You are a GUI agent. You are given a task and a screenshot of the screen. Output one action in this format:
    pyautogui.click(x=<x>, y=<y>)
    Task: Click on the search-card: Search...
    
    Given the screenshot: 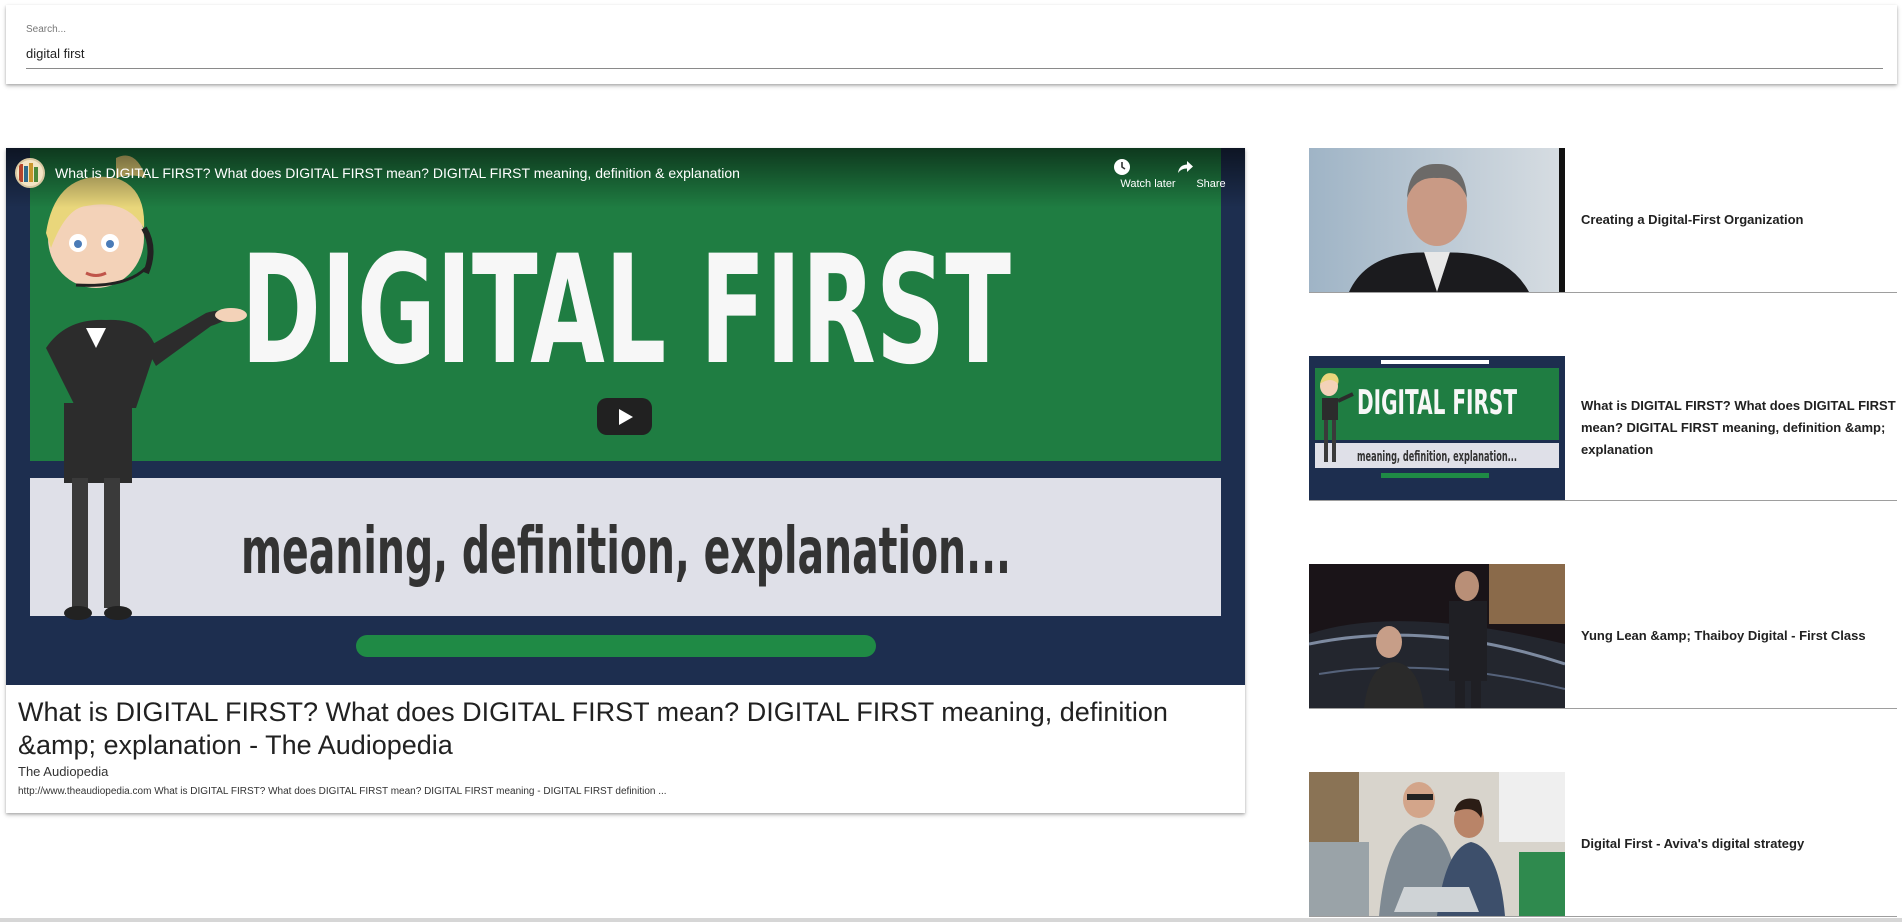 What is the action you would take?
    pyautogui.click(x=951, y=44)
    